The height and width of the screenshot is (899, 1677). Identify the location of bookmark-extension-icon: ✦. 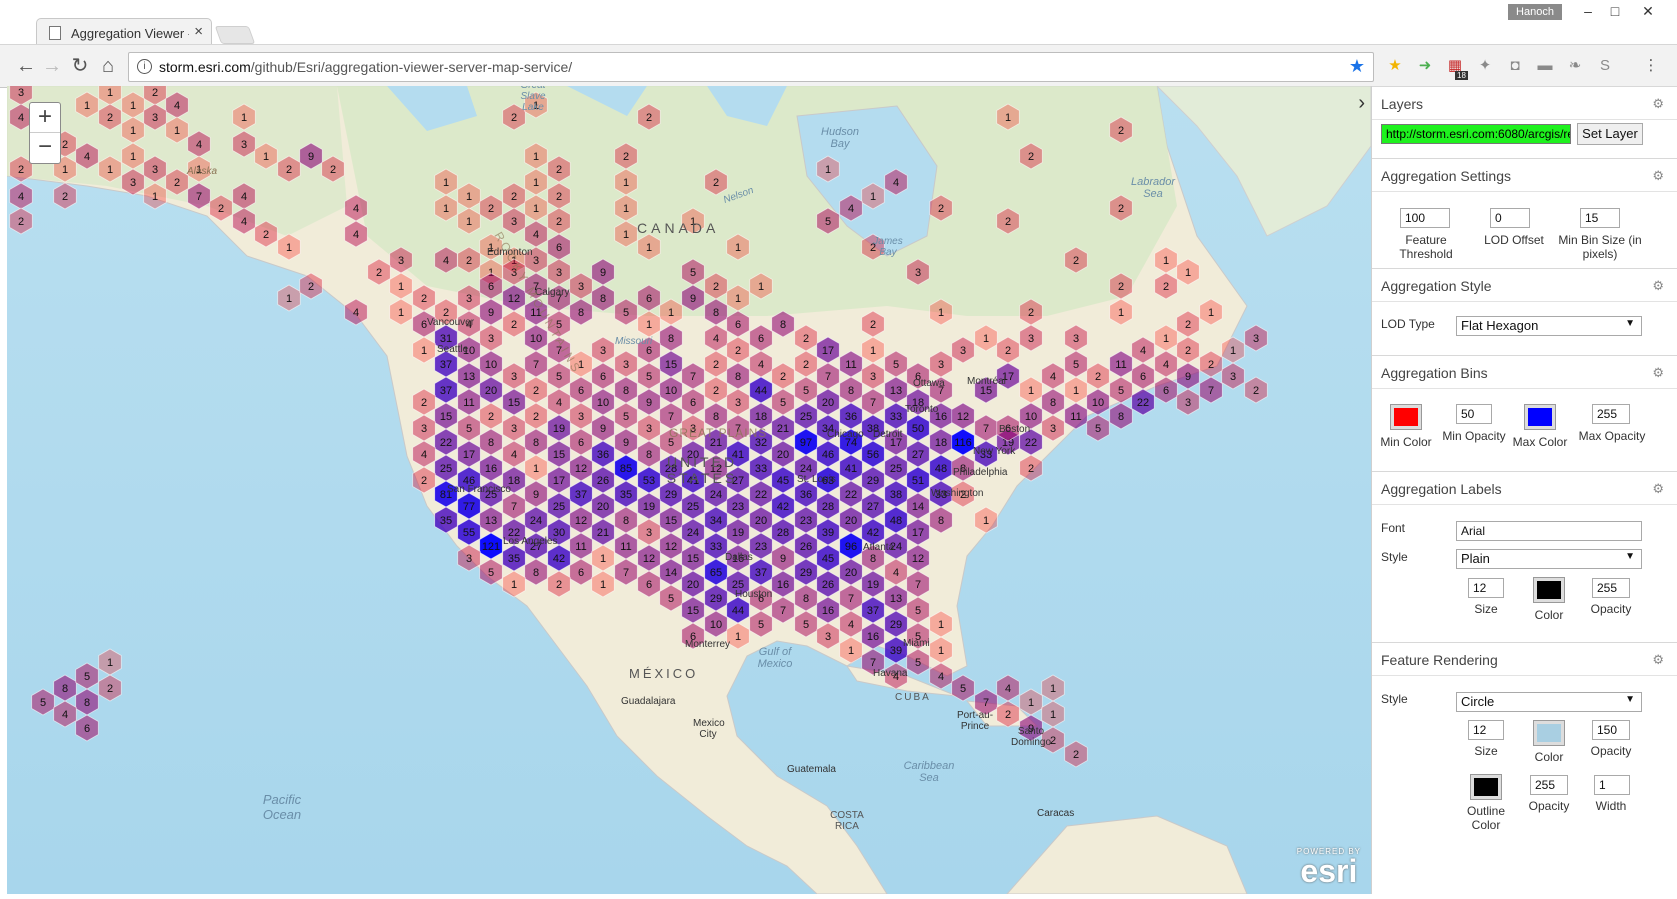
(1485, 66).